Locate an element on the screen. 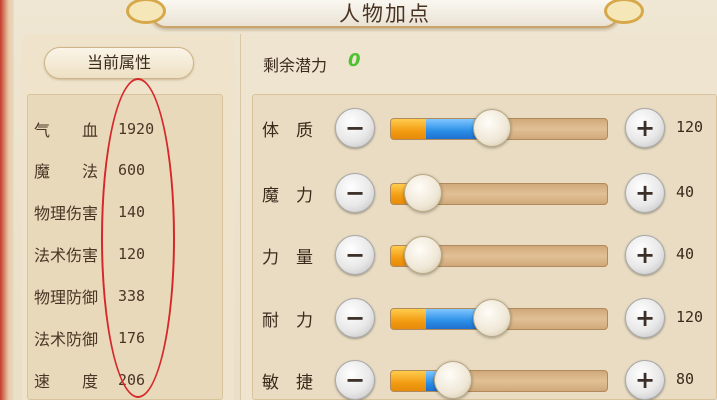  attribute-row-agility: 敏 捷 − + 80 is located at coordinates (358, 379).